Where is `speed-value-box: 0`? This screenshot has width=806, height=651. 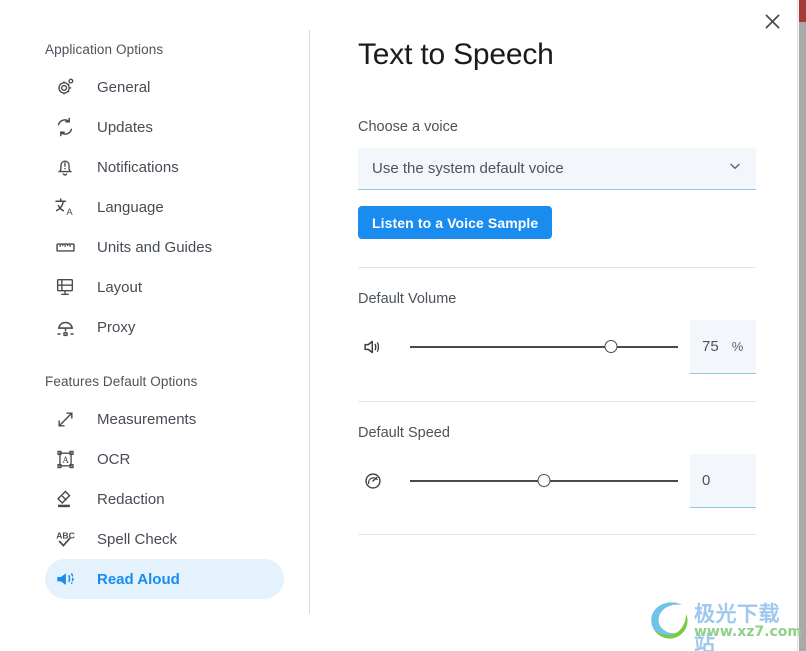 speed-value-box: 0 is located at coordinates (723, 481).